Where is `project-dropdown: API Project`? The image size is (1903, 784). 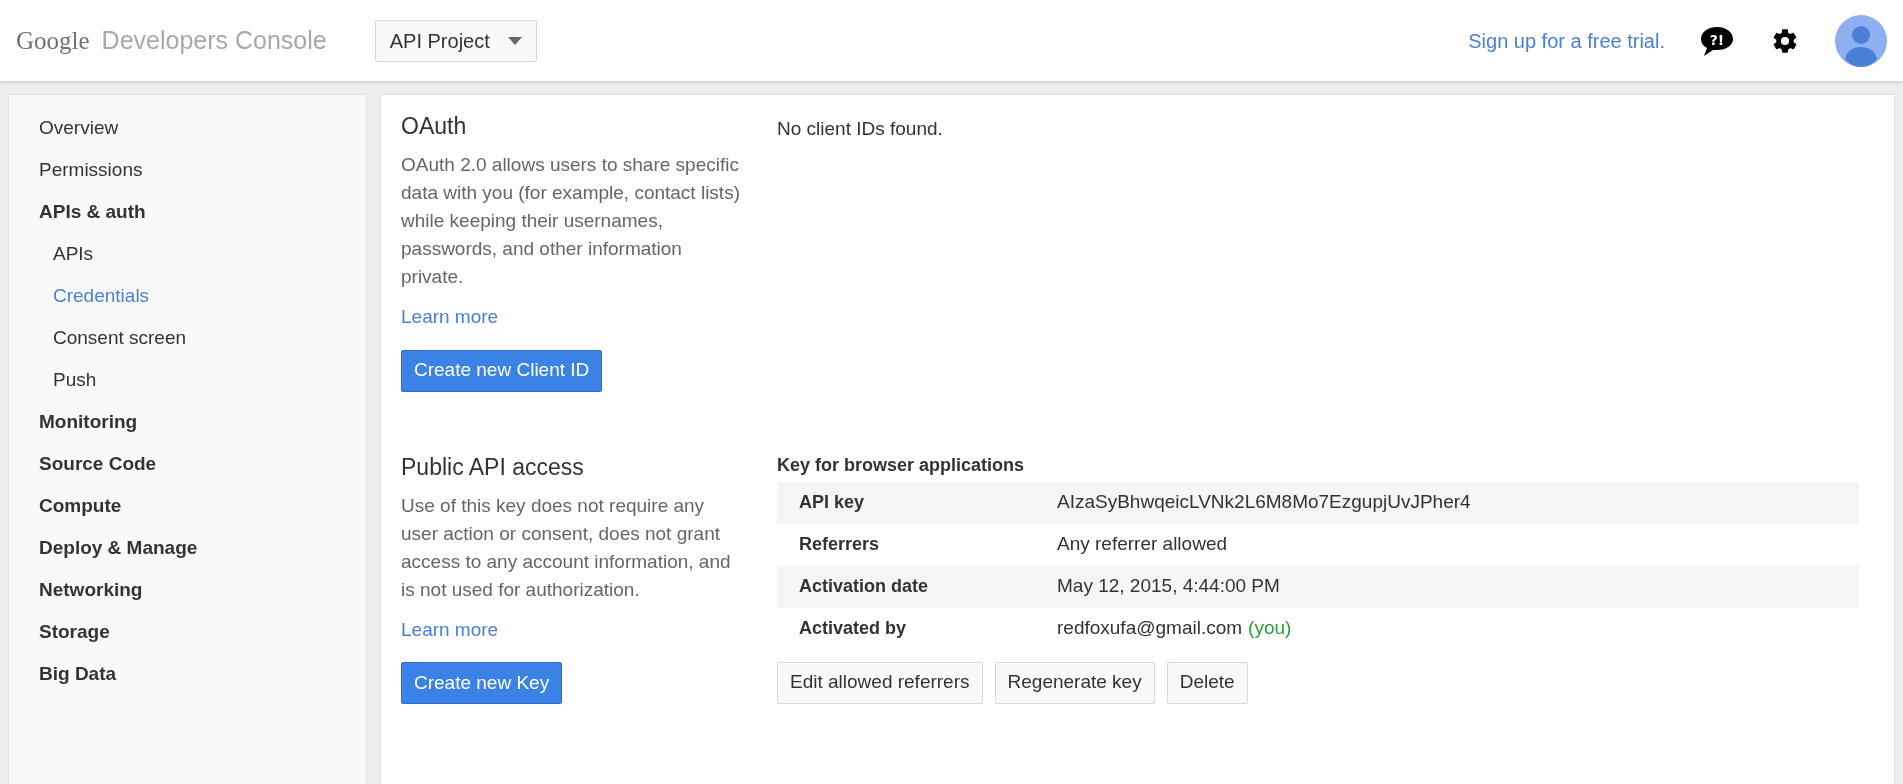
project-dropdown: API Project is located at coordinates (455, 40).